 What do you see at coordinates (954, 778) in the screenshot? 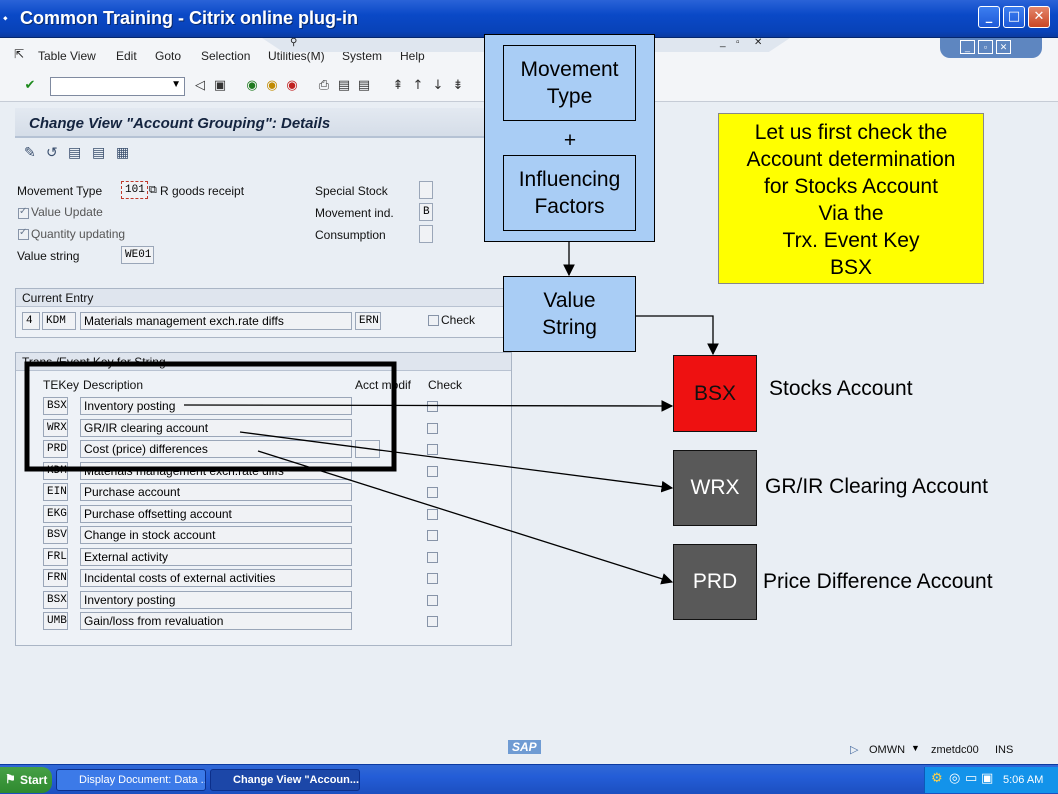
I see `tray-security-icon: ◎` at bounding box center [954, 778].